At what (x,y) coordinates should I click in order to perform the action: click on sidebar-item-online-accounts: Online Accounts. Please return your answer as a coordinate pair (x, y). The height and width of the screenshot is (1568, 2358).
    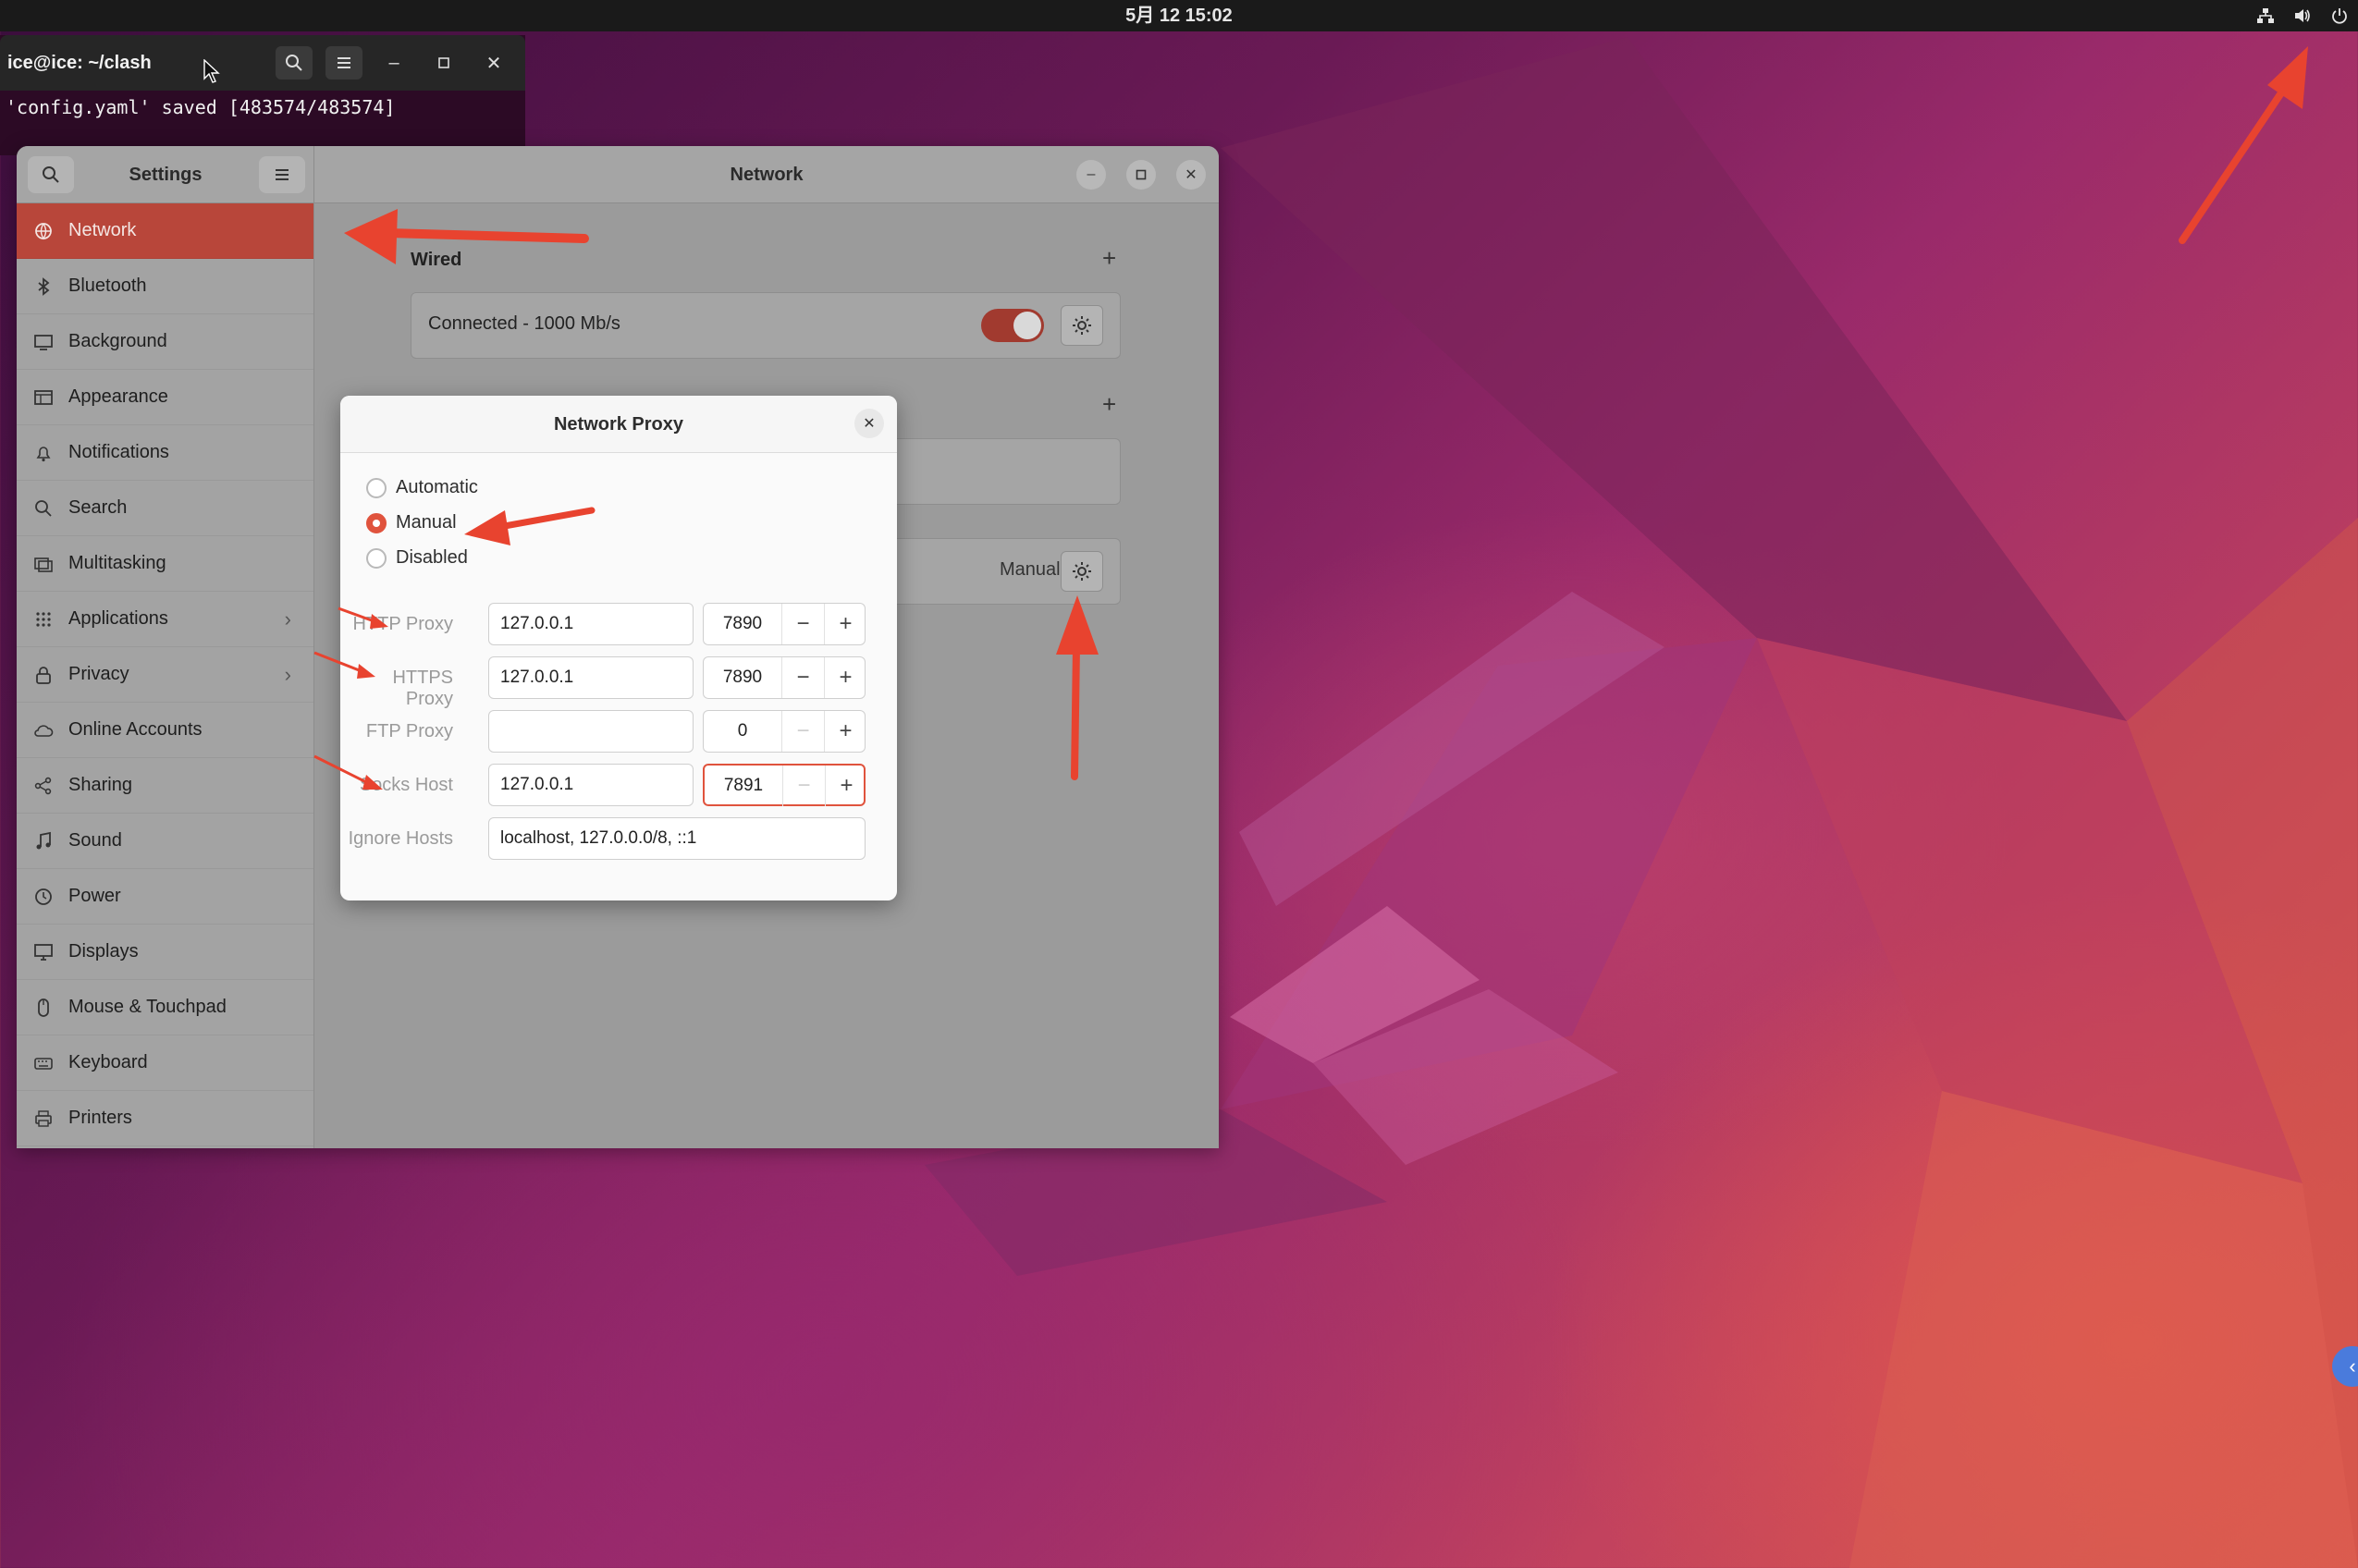
    Looking at the image, I should click on (165, 731).